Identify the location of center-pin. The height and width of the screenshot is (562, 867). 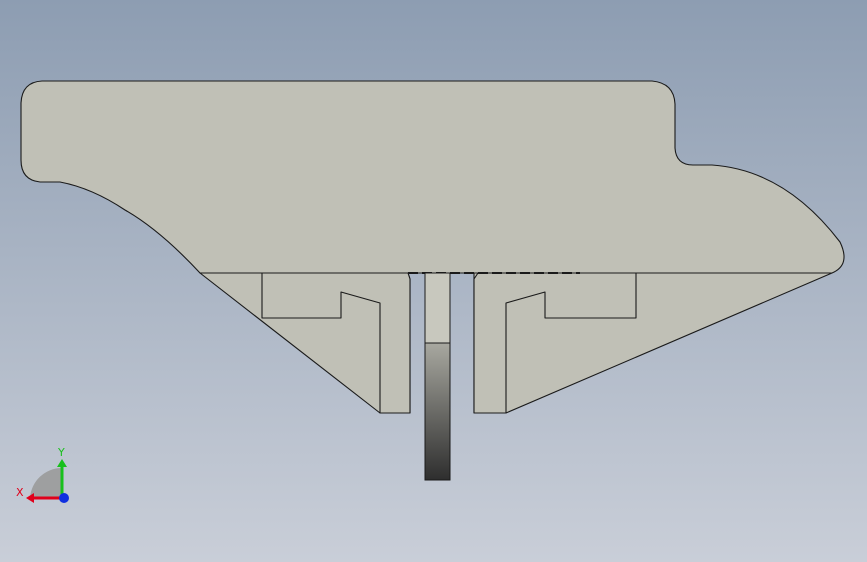
(437, 376).